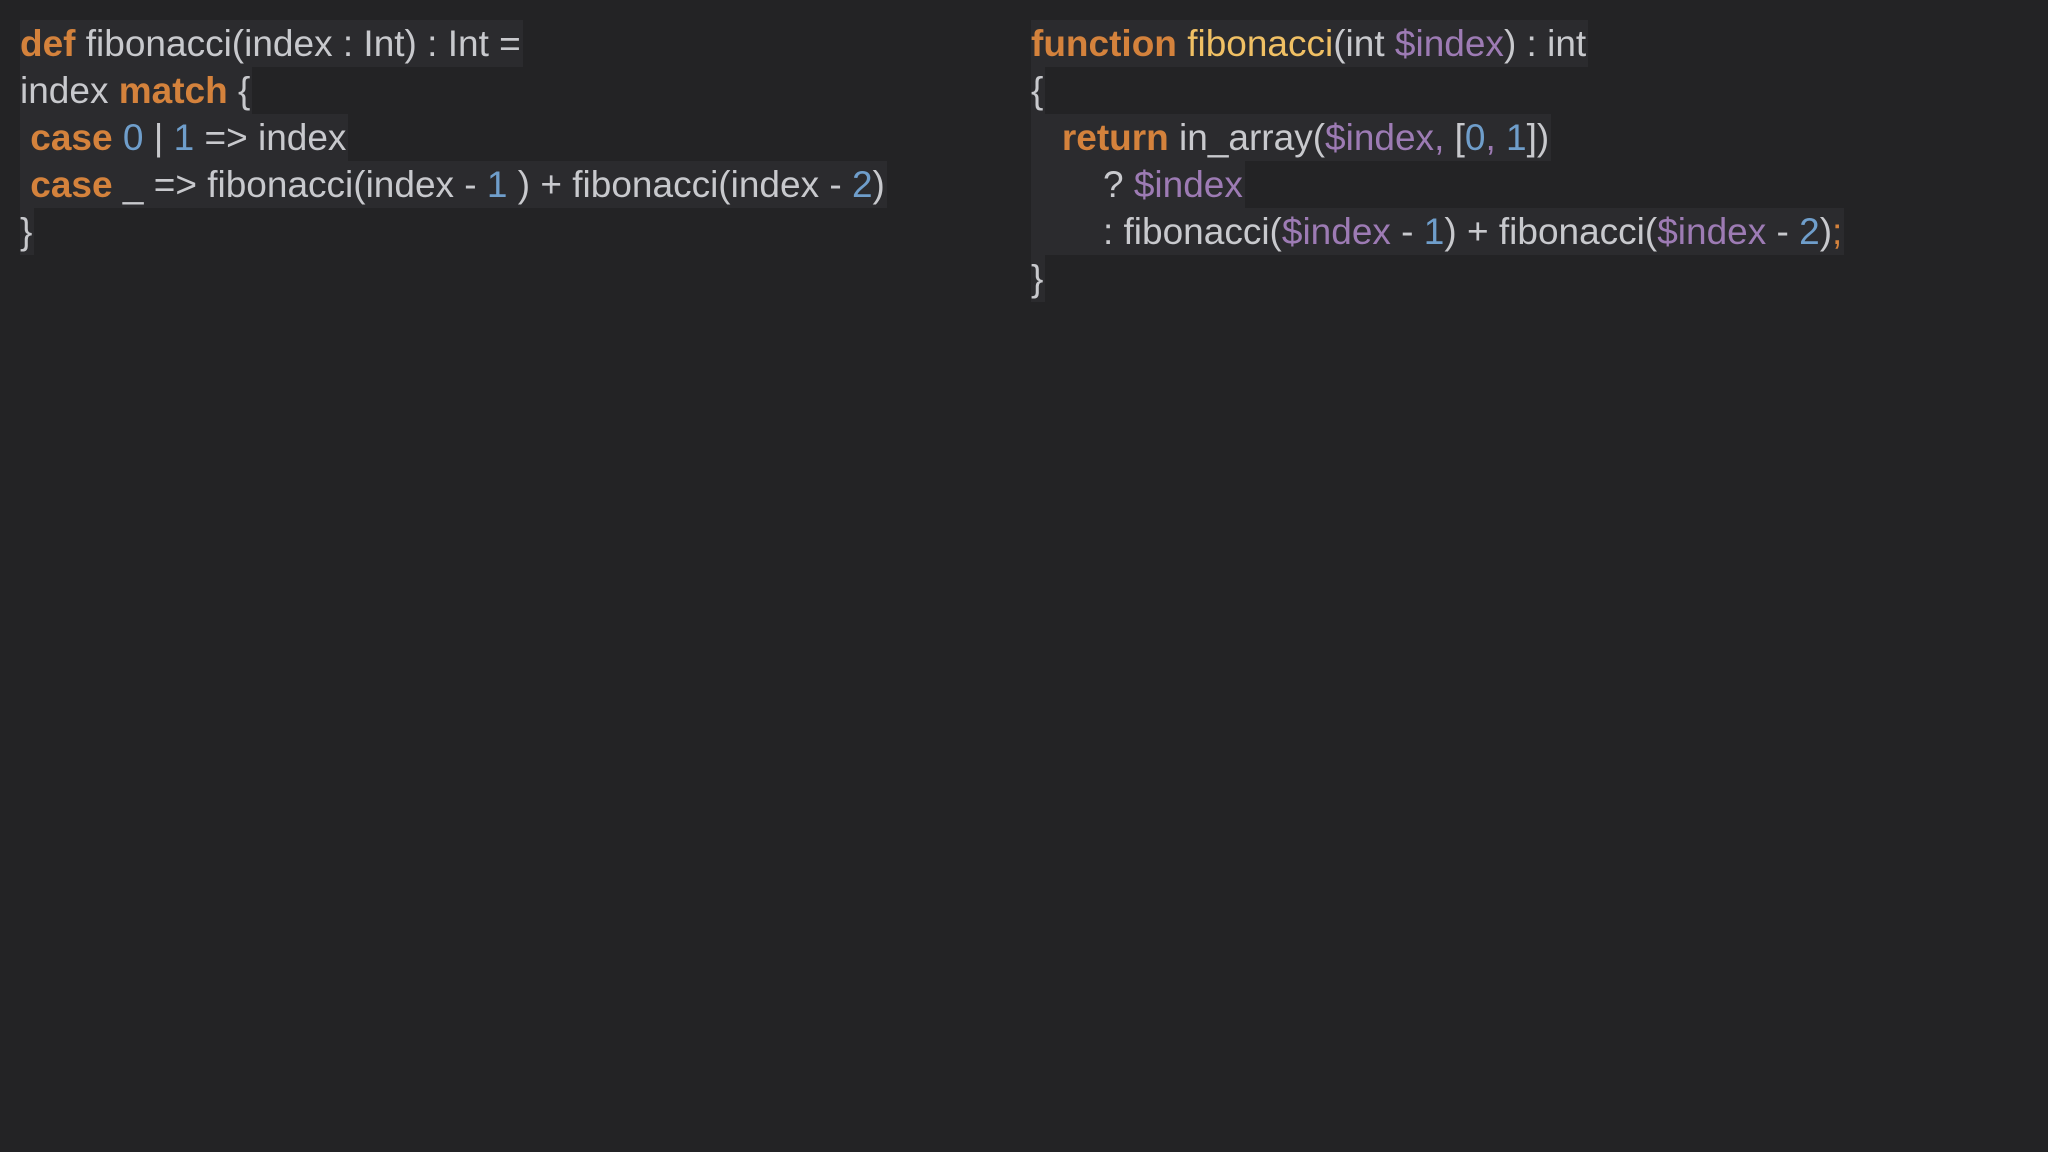  Describe the element at coordinates (299, 184) in the screenshot. I see `code-token: _ => fibonacci(index -` at that location.